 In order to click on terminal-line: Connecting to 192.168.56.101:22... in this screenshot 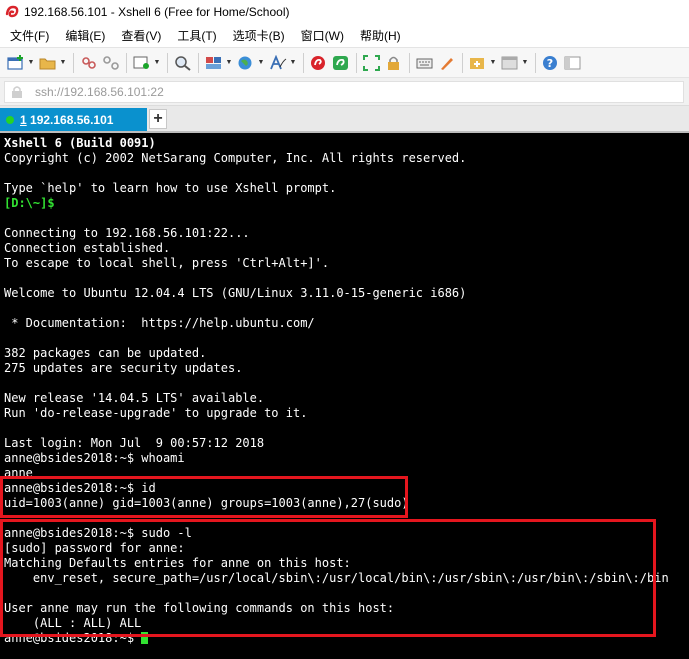, I will do `click(127, 233)`.